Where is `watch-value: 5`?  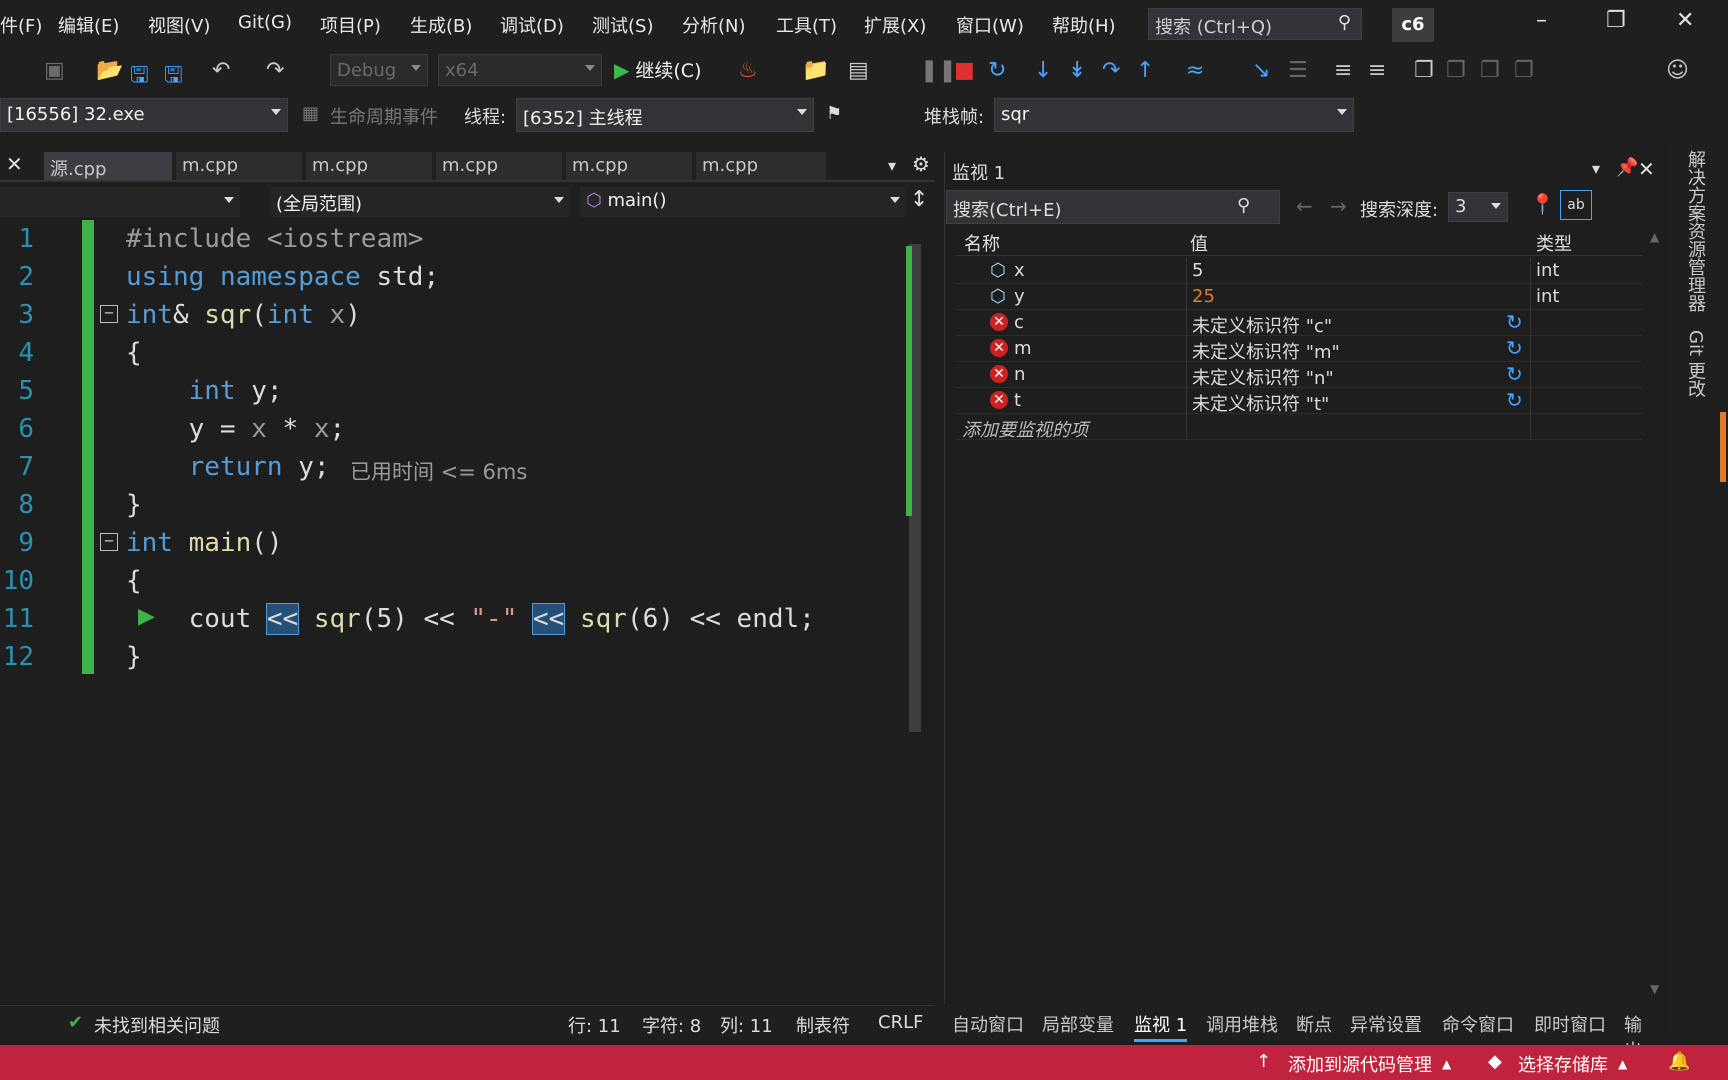
watch-value: 5 is located at coordinates (1197, 270).